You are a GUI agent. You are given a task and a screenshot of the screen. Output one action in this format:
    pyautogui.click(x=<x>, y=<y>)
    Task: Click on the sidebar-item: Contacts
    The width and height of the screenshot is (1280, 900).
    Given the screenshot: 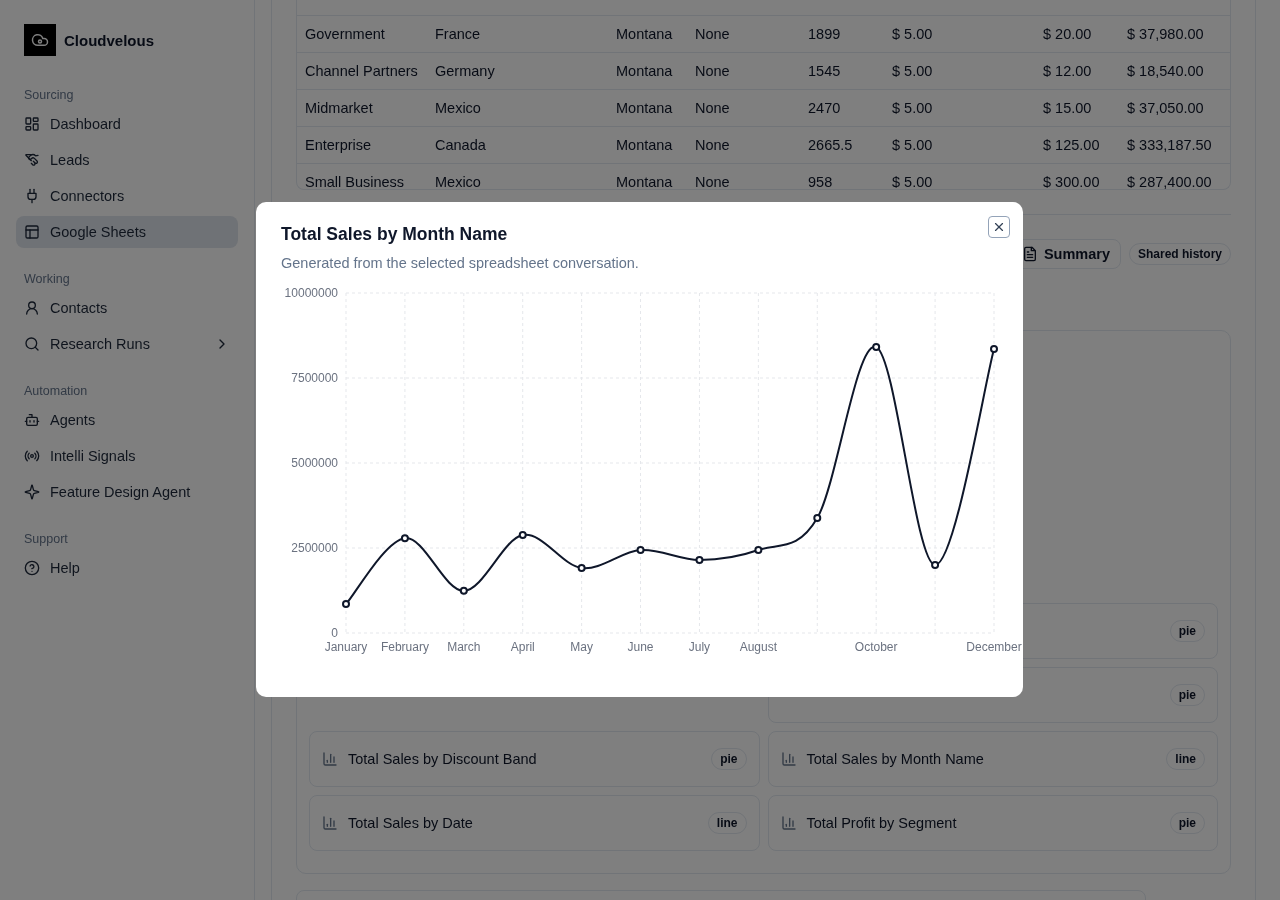 What is the action you would take?
    pyautogui.click(x=127, y=308)
    